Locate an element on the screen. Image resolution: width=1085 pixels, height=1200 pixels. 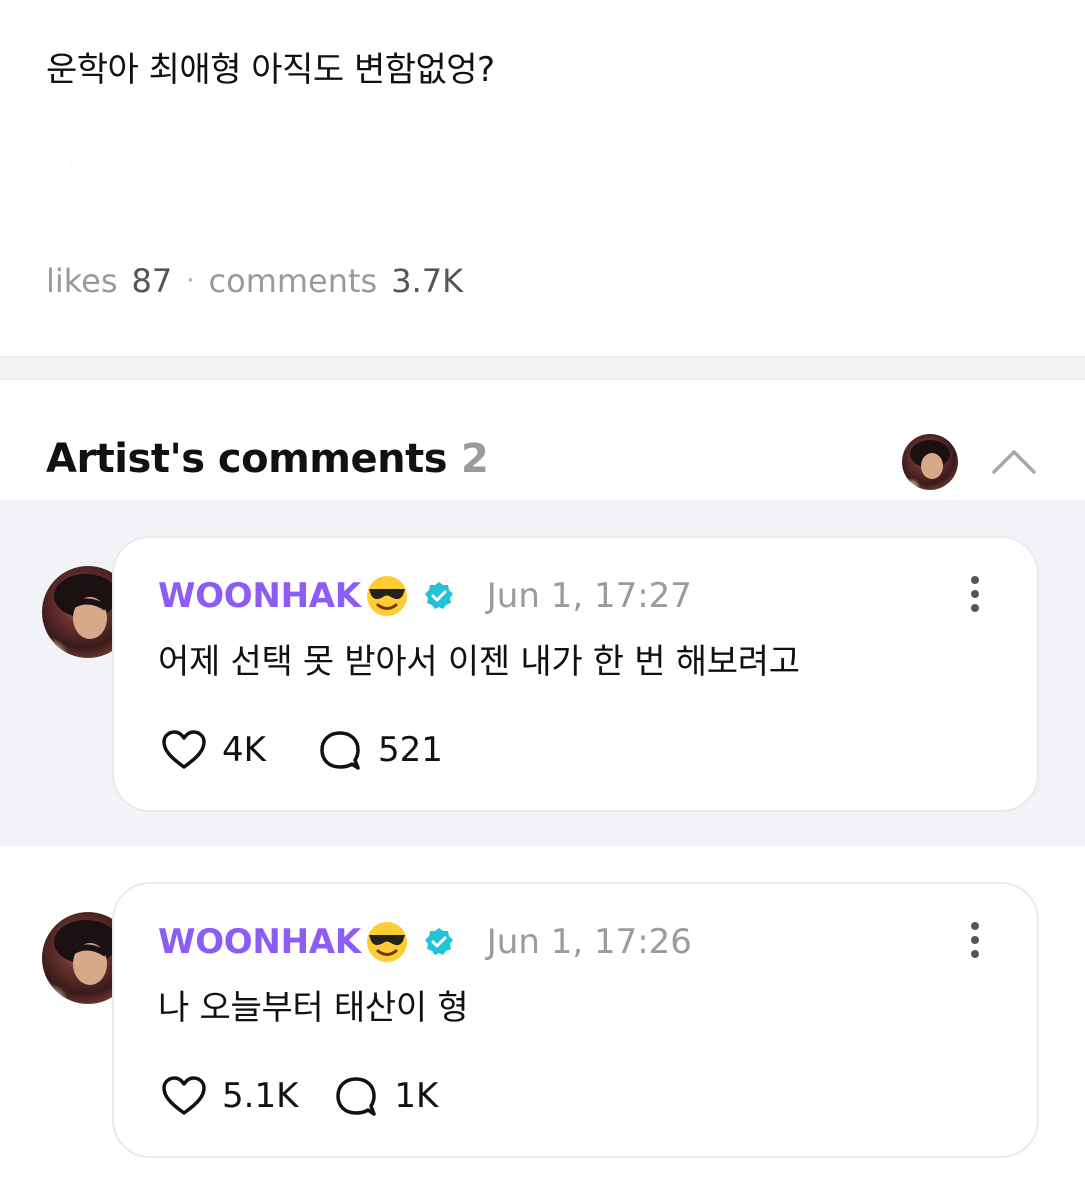
artist-comments-header: Artist's comments 2 is located at coordinates (267, 459).